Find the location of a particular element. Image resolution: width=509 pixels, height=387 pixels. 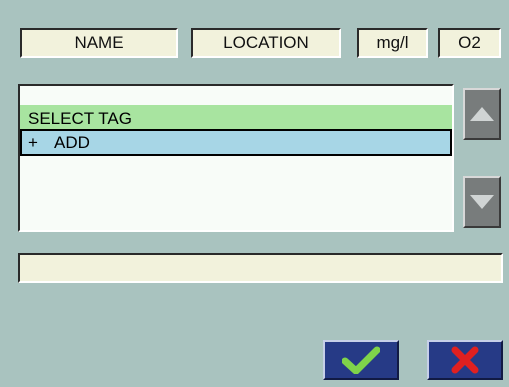

triangle-down-icon is located at coordinates (482, 202).